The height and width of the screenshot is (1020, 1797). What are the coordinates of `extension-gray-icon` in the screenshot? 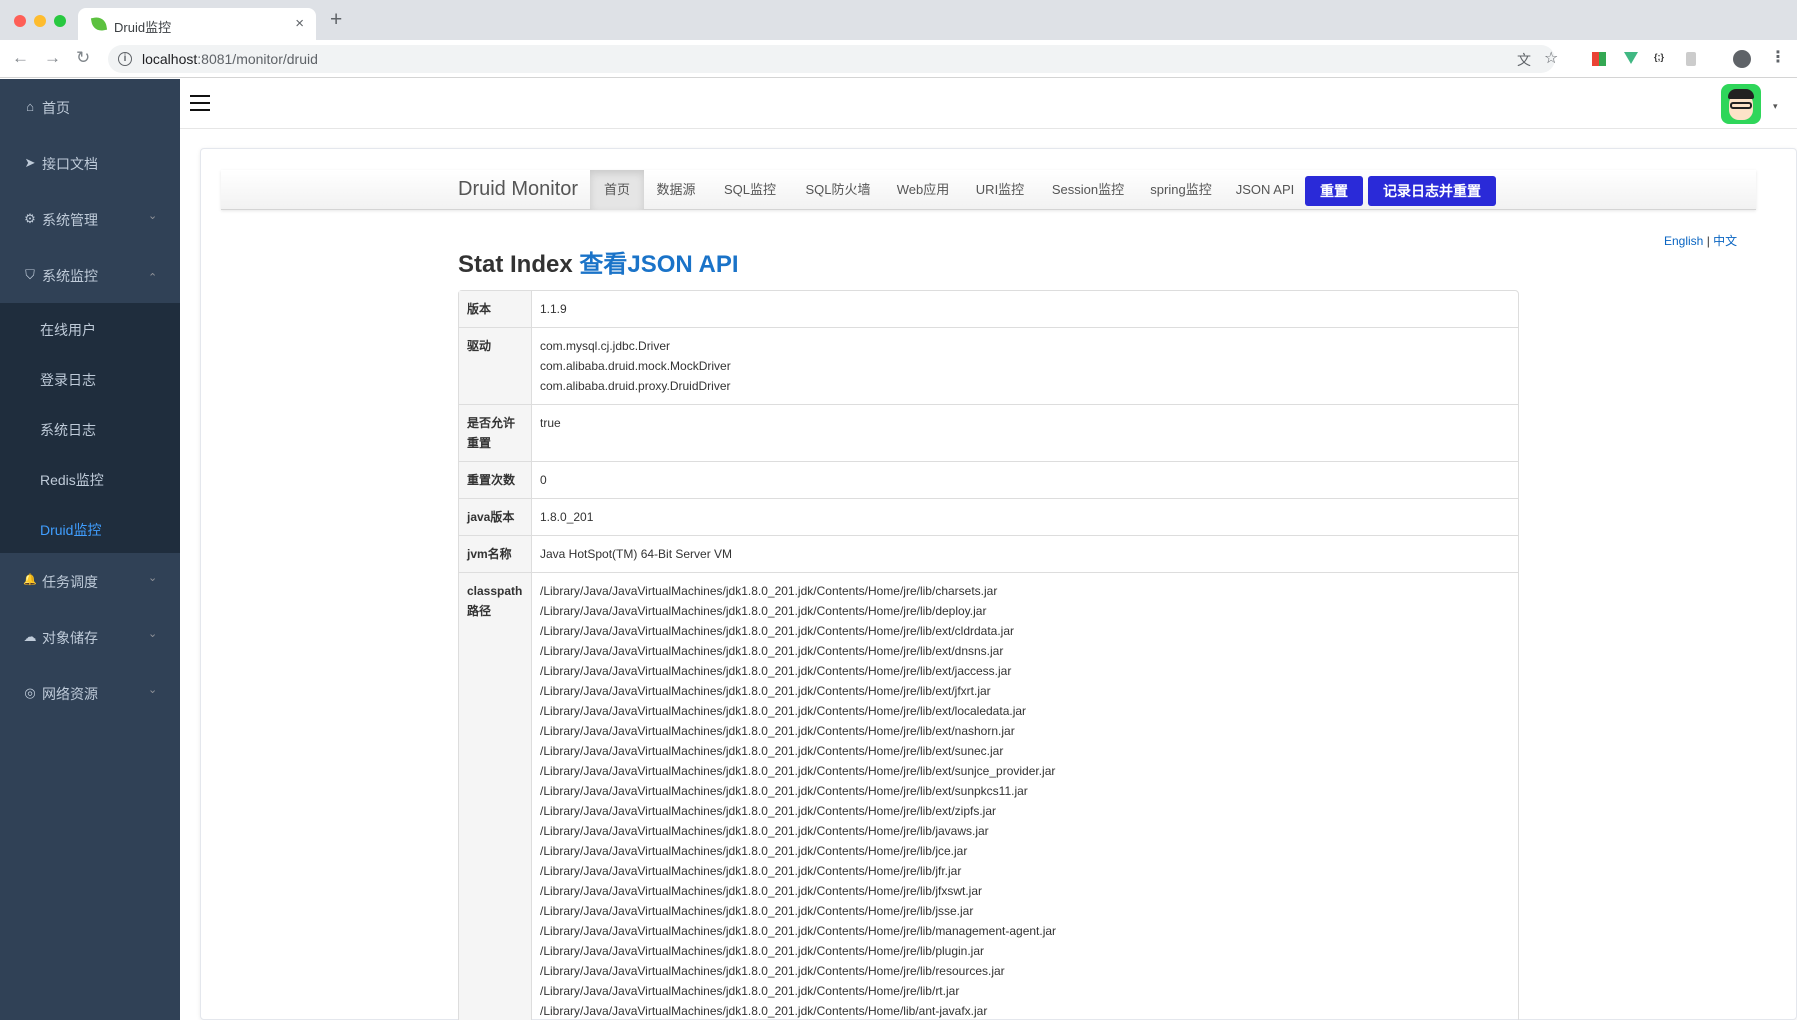 It's located at (1691, 59).